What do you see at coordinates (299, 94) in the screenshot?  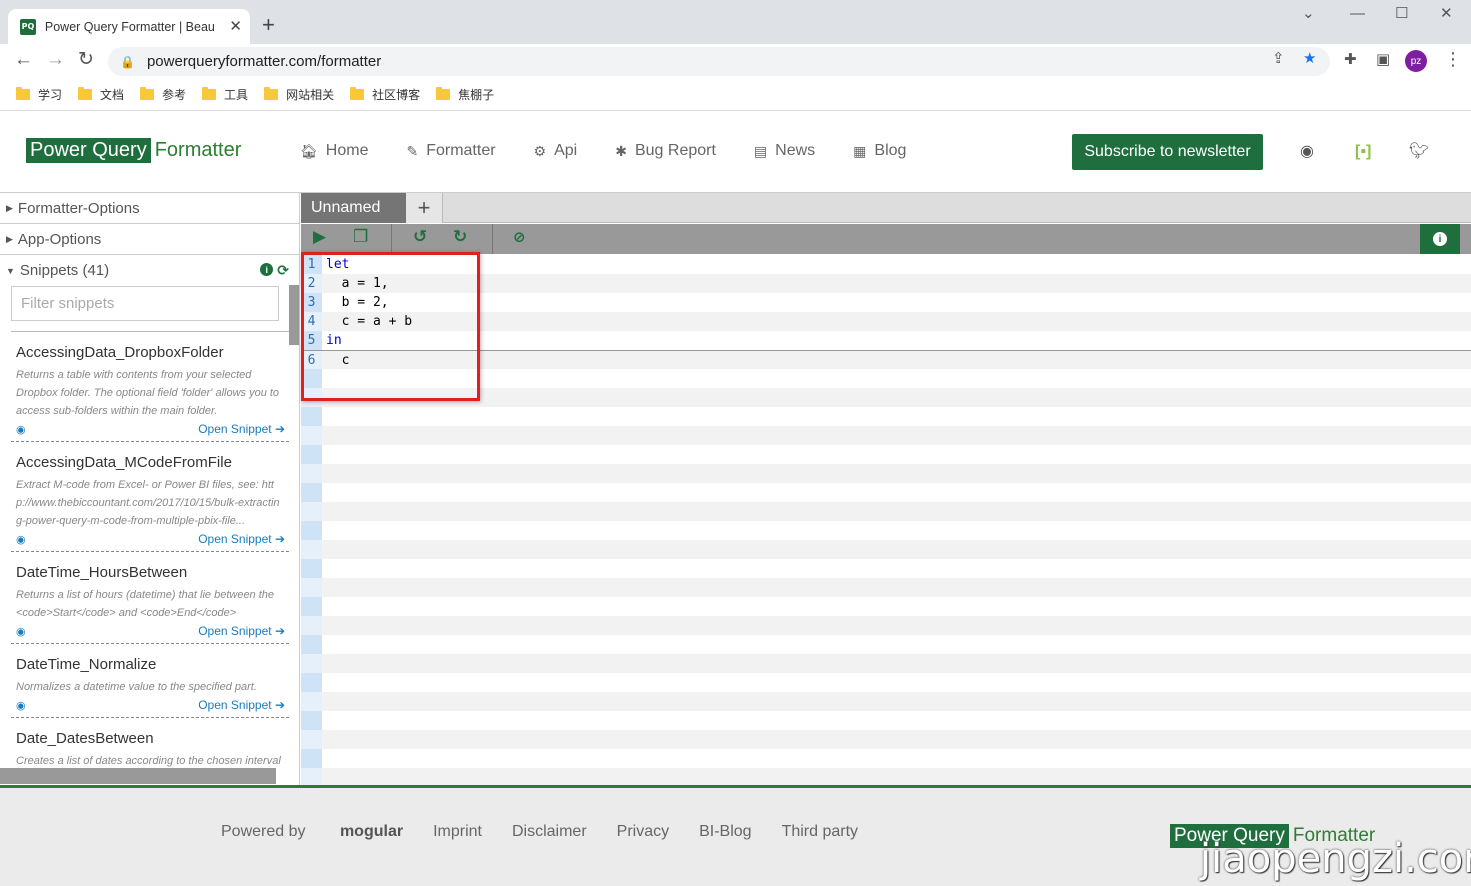 I see `bookmark-folder: 网站相关` at bounding box center [299, 94].